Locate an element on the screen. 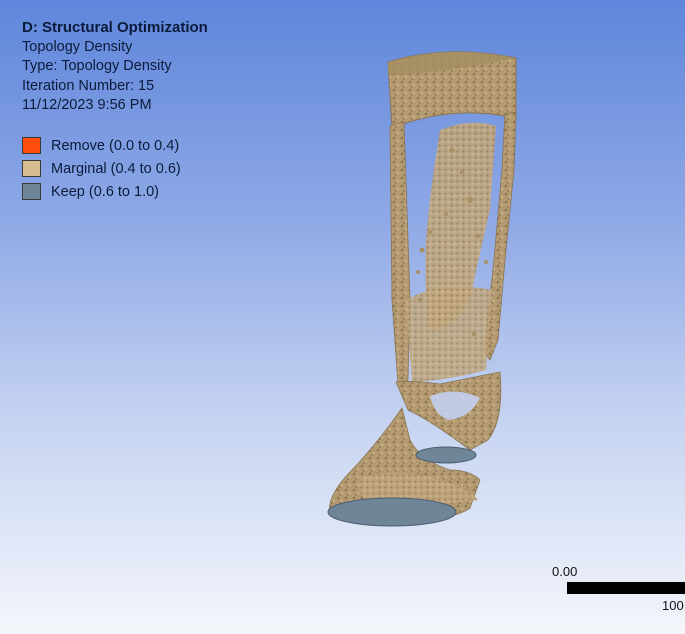  scale-bar: 0.00 100 is located at coordinates (612, 590).